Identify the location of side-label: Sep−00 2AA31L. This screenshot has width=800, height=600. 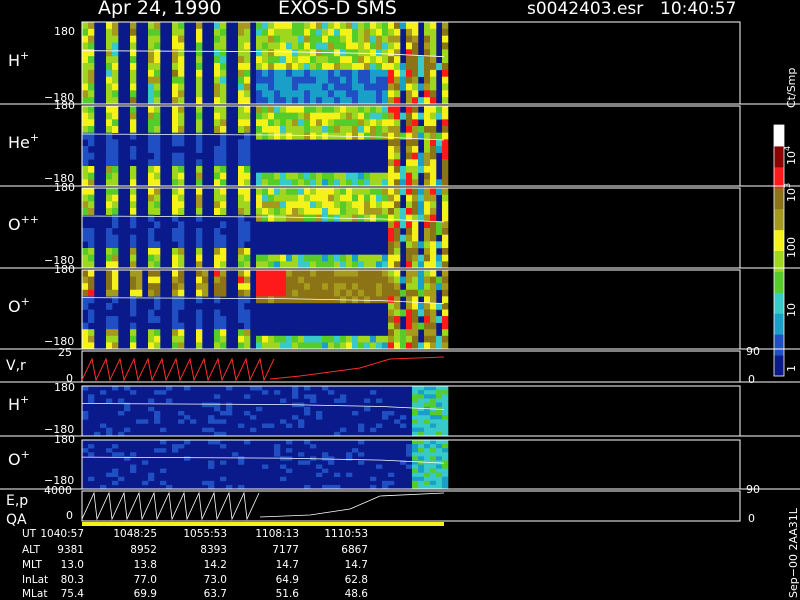
(793, 552).